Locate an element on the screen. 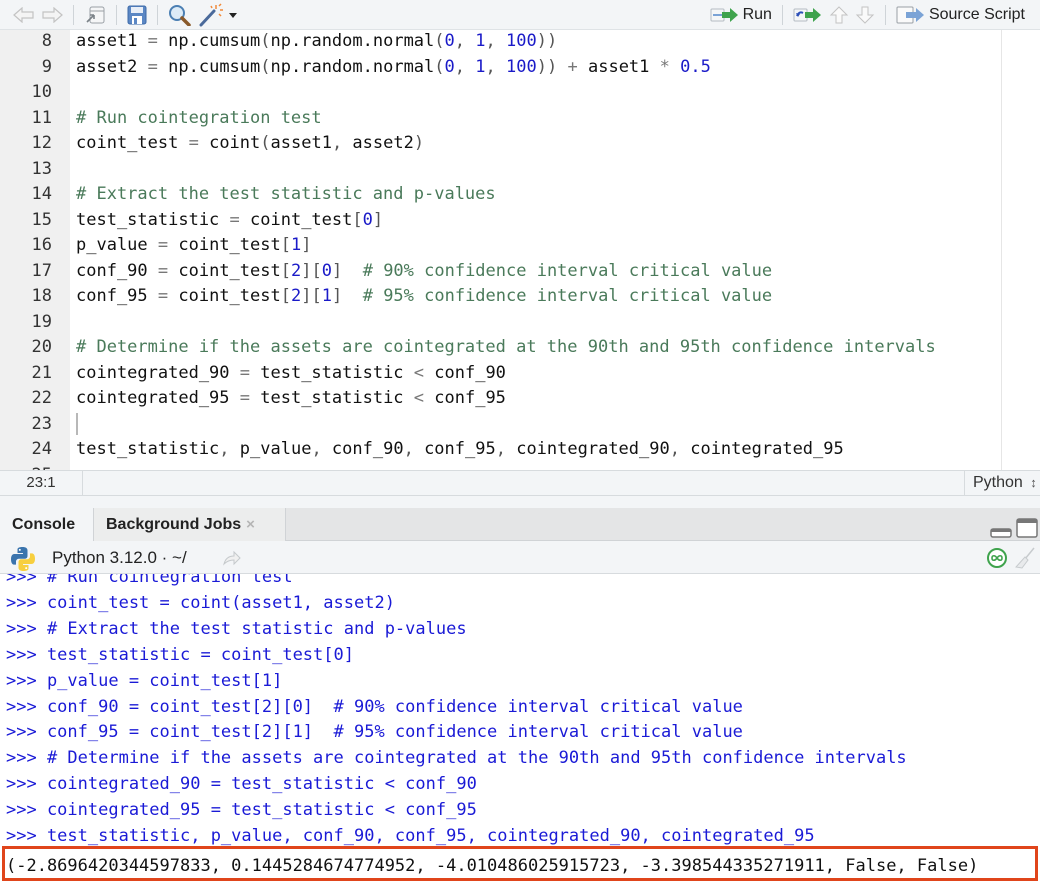 The width and height of the screenshot is (1040, 883). source-script-button: Source Script is located at coordinates (960, 15).